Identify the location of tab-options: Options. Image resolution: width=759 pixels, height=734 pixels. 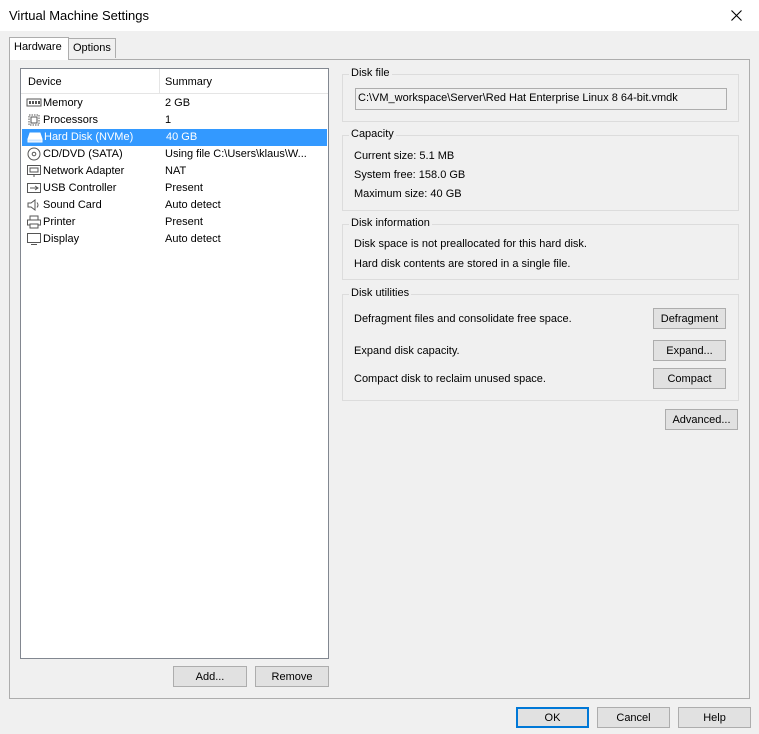
(92, 48).